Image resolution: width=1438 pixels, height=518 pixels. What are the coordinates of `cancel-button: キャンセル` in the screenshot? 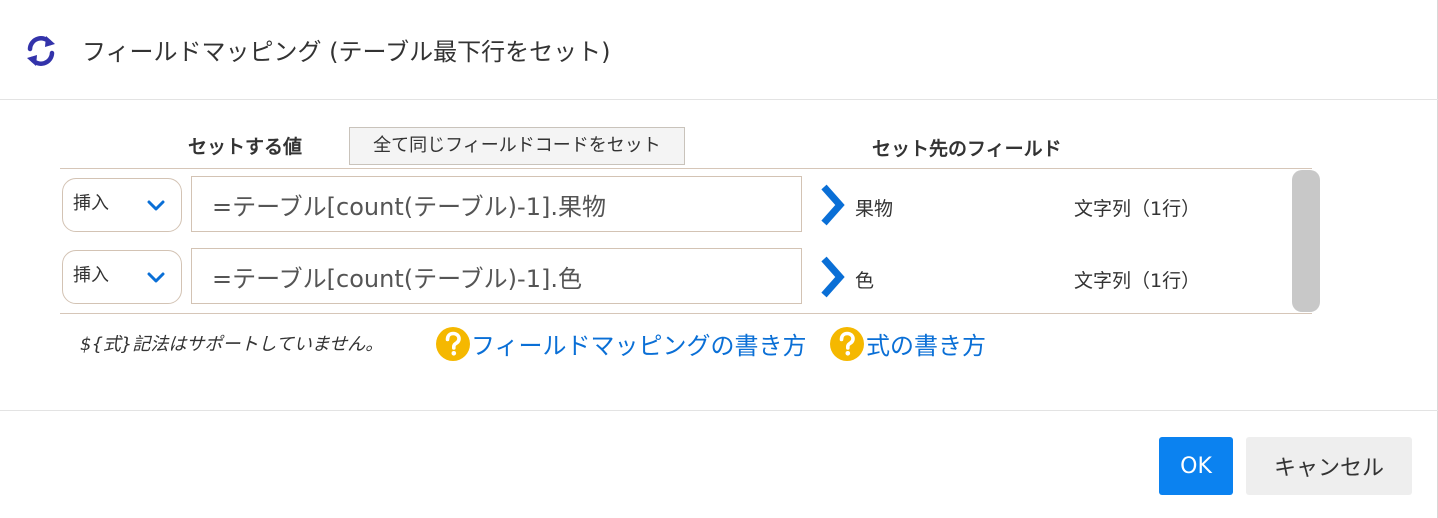 It's located at (1329, 466).